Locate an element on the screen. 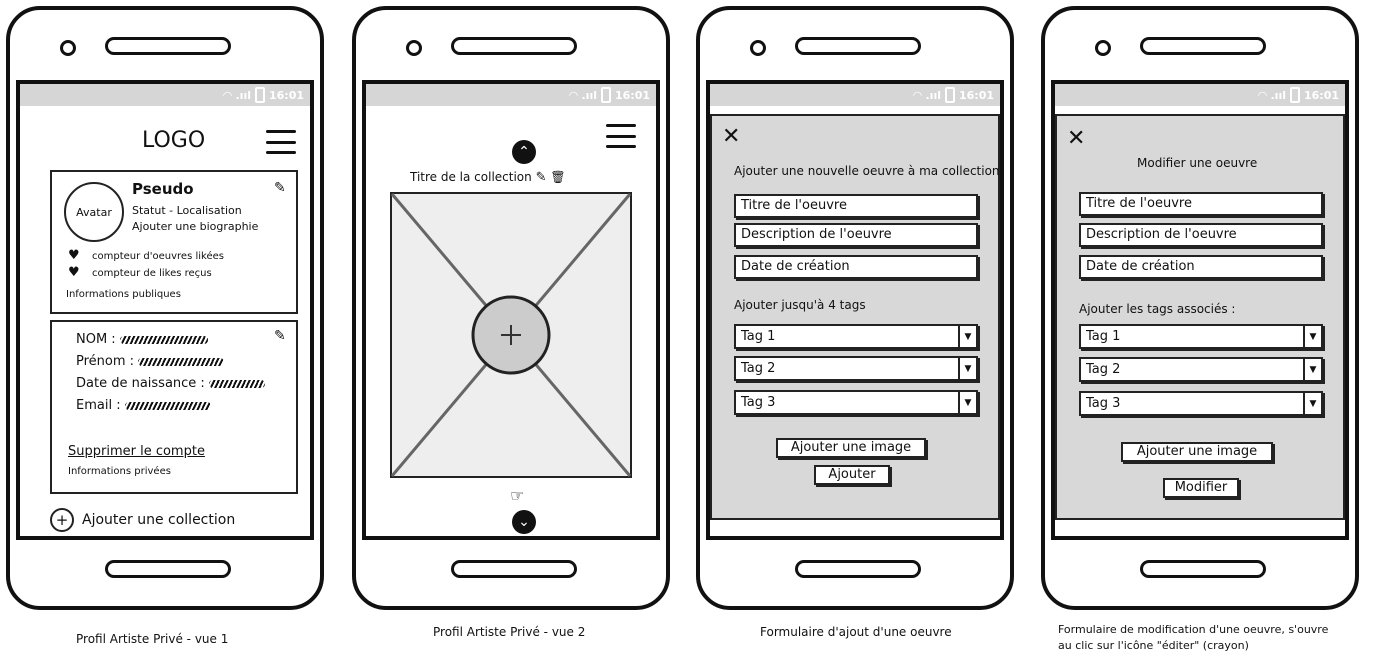 This screenshot has width=1389, height=658. avatar: Avatar is located at coordinates (94, 212).